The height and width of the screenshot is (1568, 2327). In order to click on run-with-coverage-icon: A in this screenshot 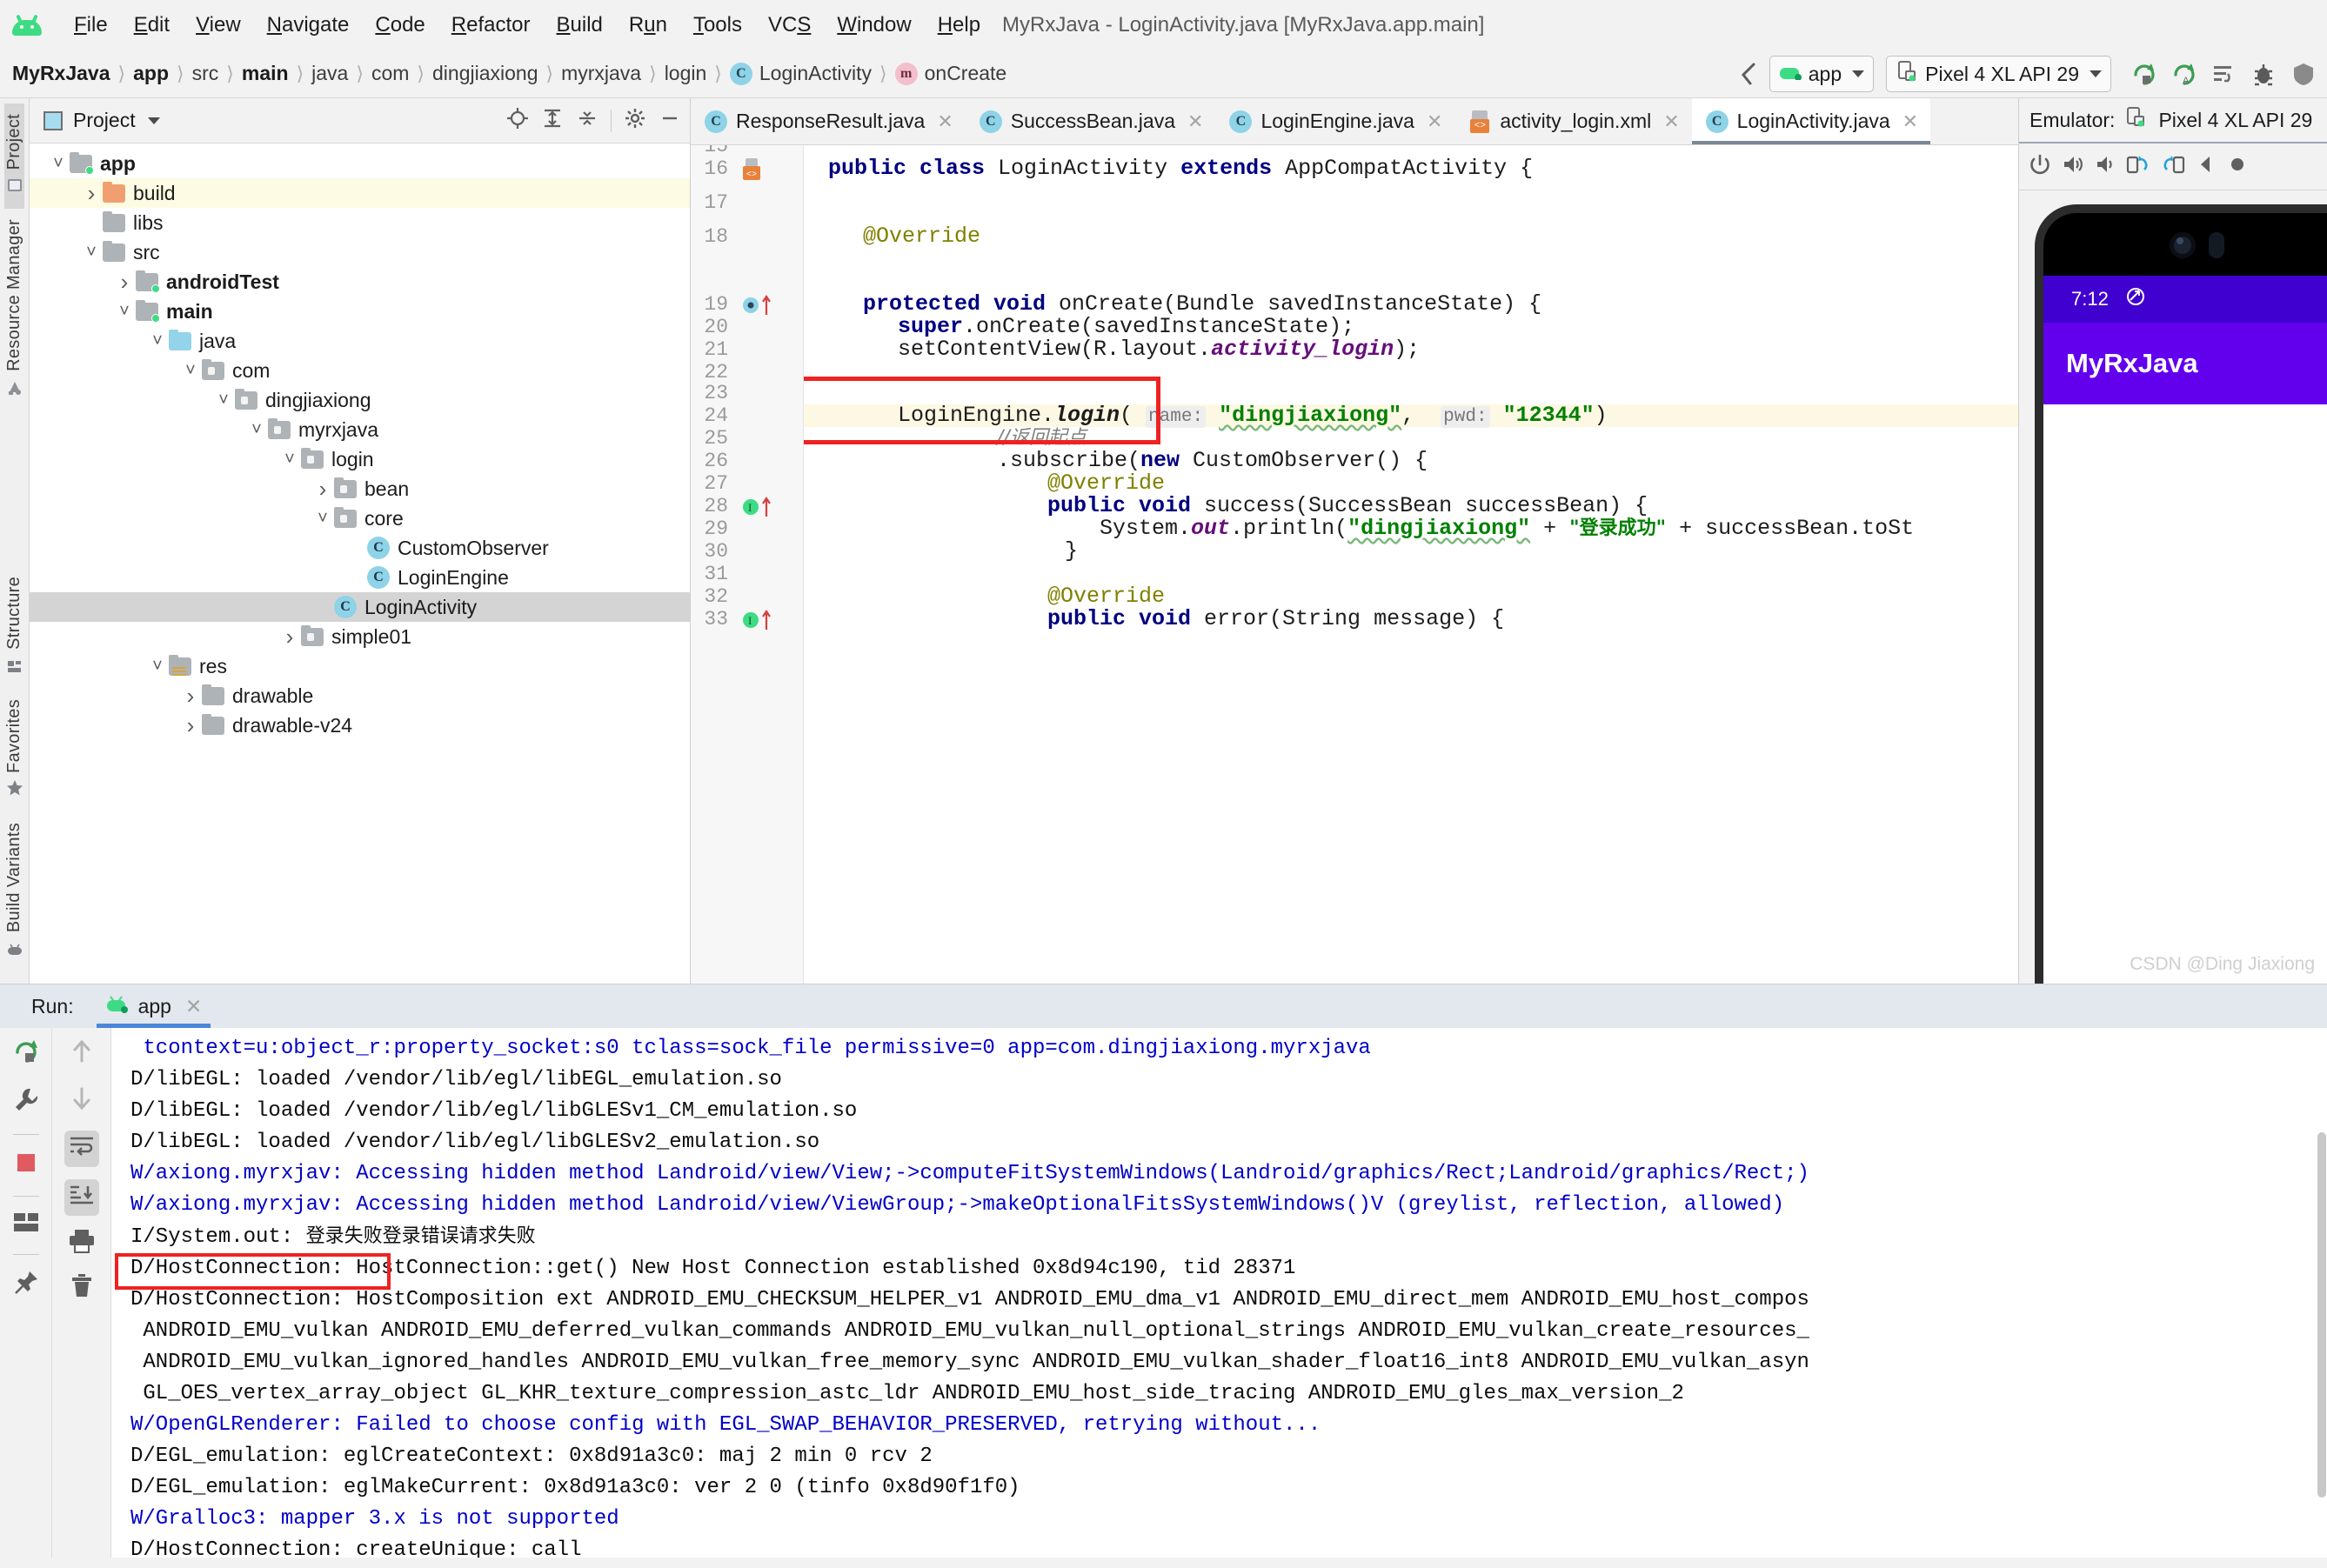, I will do `click(2183, 74)`.